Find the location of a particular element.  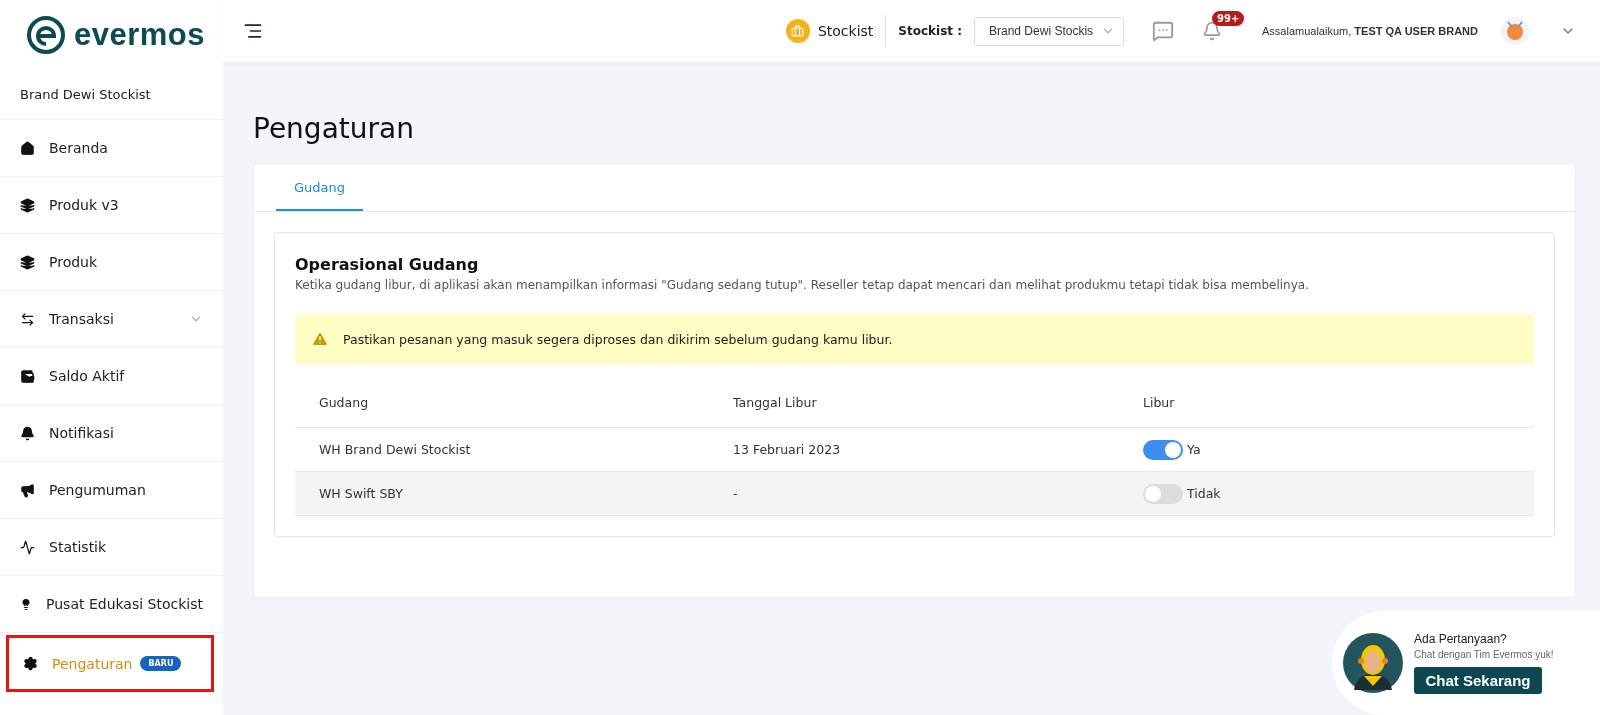

sidebar-item: Produk v3 is located at coordinates (111, 205).